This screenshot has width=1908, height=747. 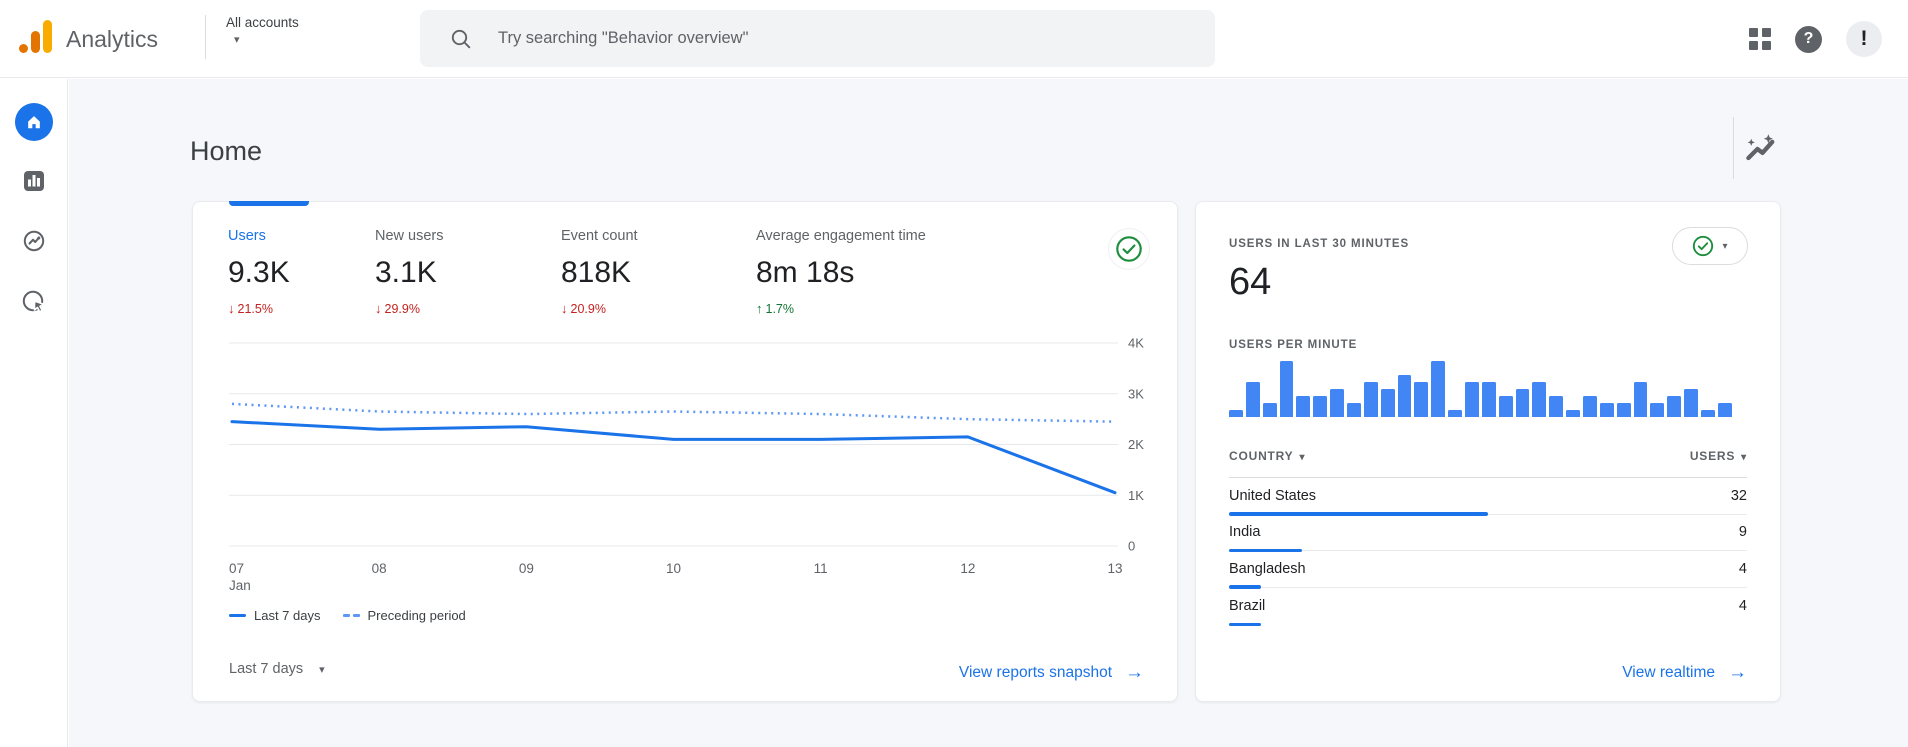 What do you see at coordinates (1684, 673) in the screenshot?
I see `view-realtime-link: View realtime →` at bounding box center [1684, 673].